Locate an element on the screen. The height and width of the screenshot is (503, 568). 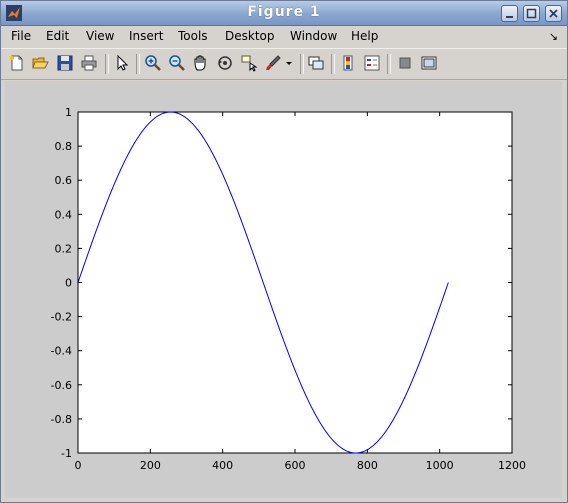
print-button is located at coordinates (89, 63).